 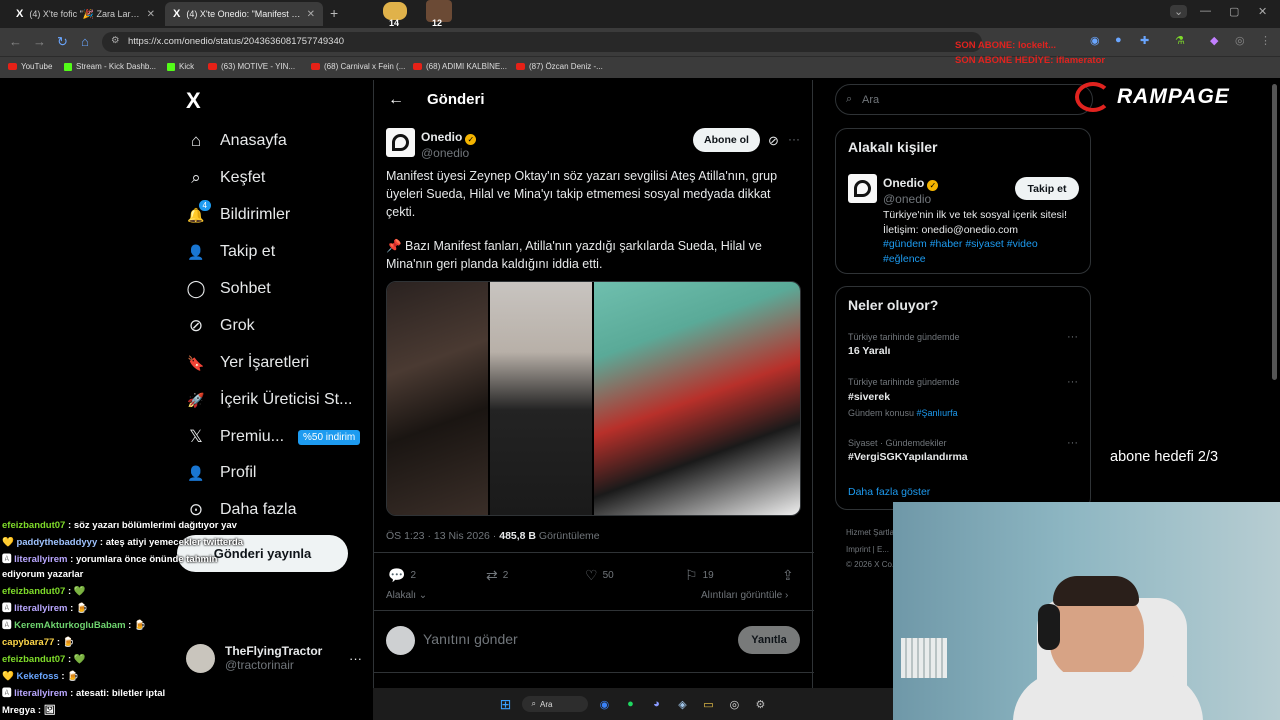 I want to click on trends-title: Neler oluyor?, so click(x=893, y=305).